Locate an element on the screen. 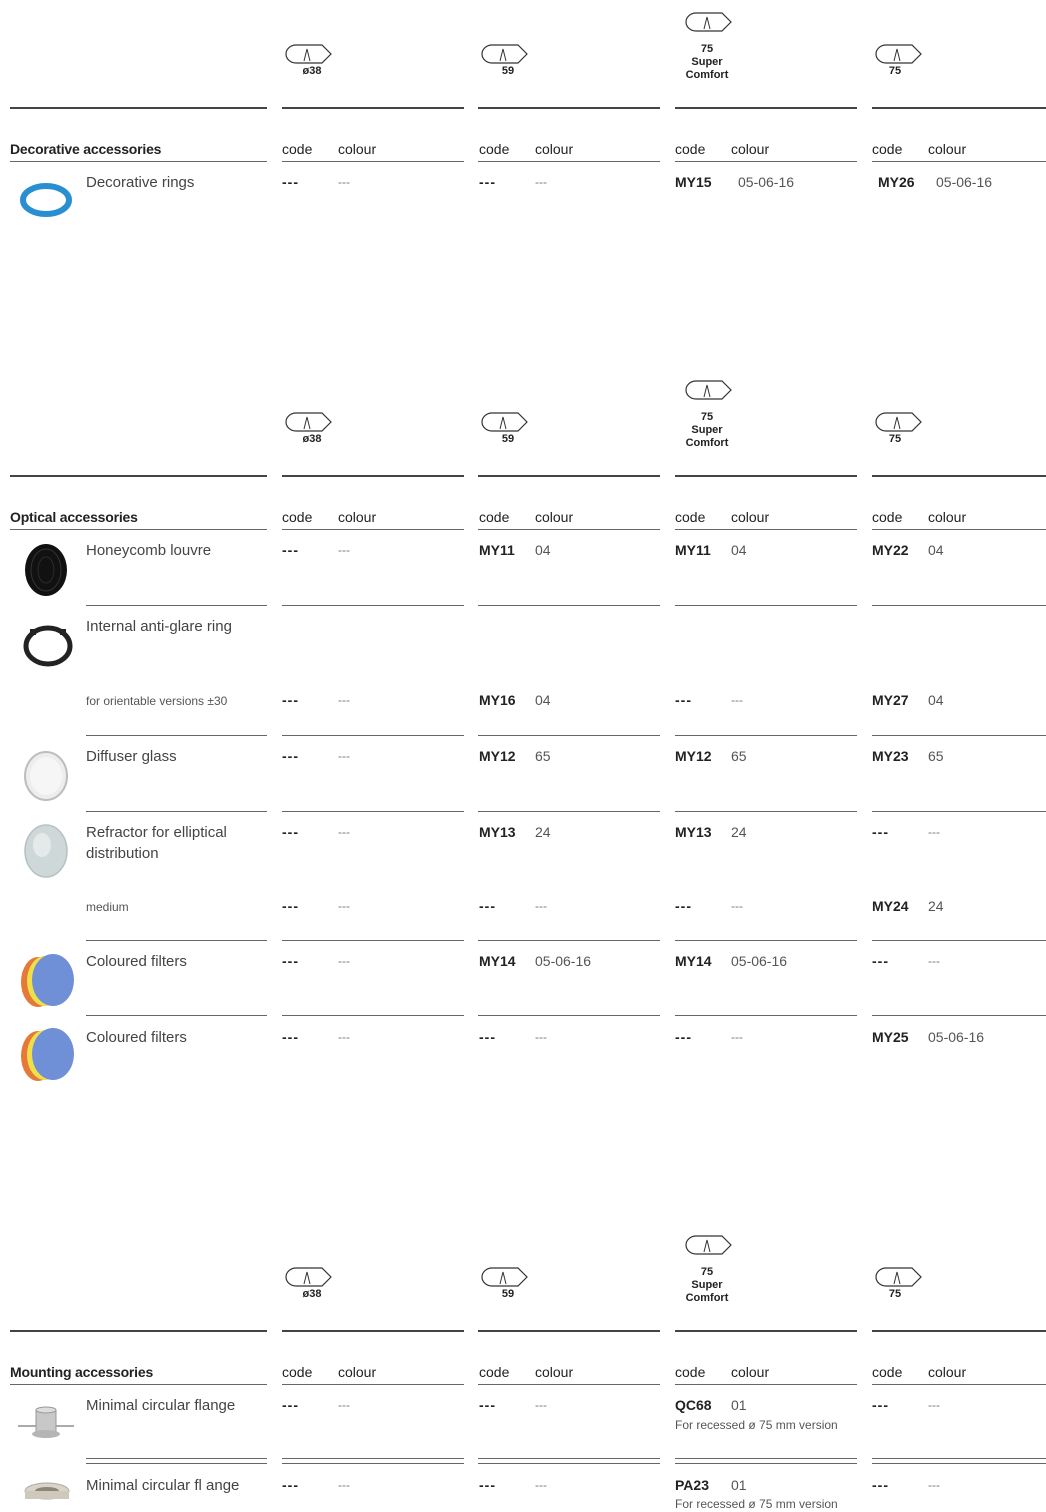  code-value: MY12 is located at coordinates (693, 756).